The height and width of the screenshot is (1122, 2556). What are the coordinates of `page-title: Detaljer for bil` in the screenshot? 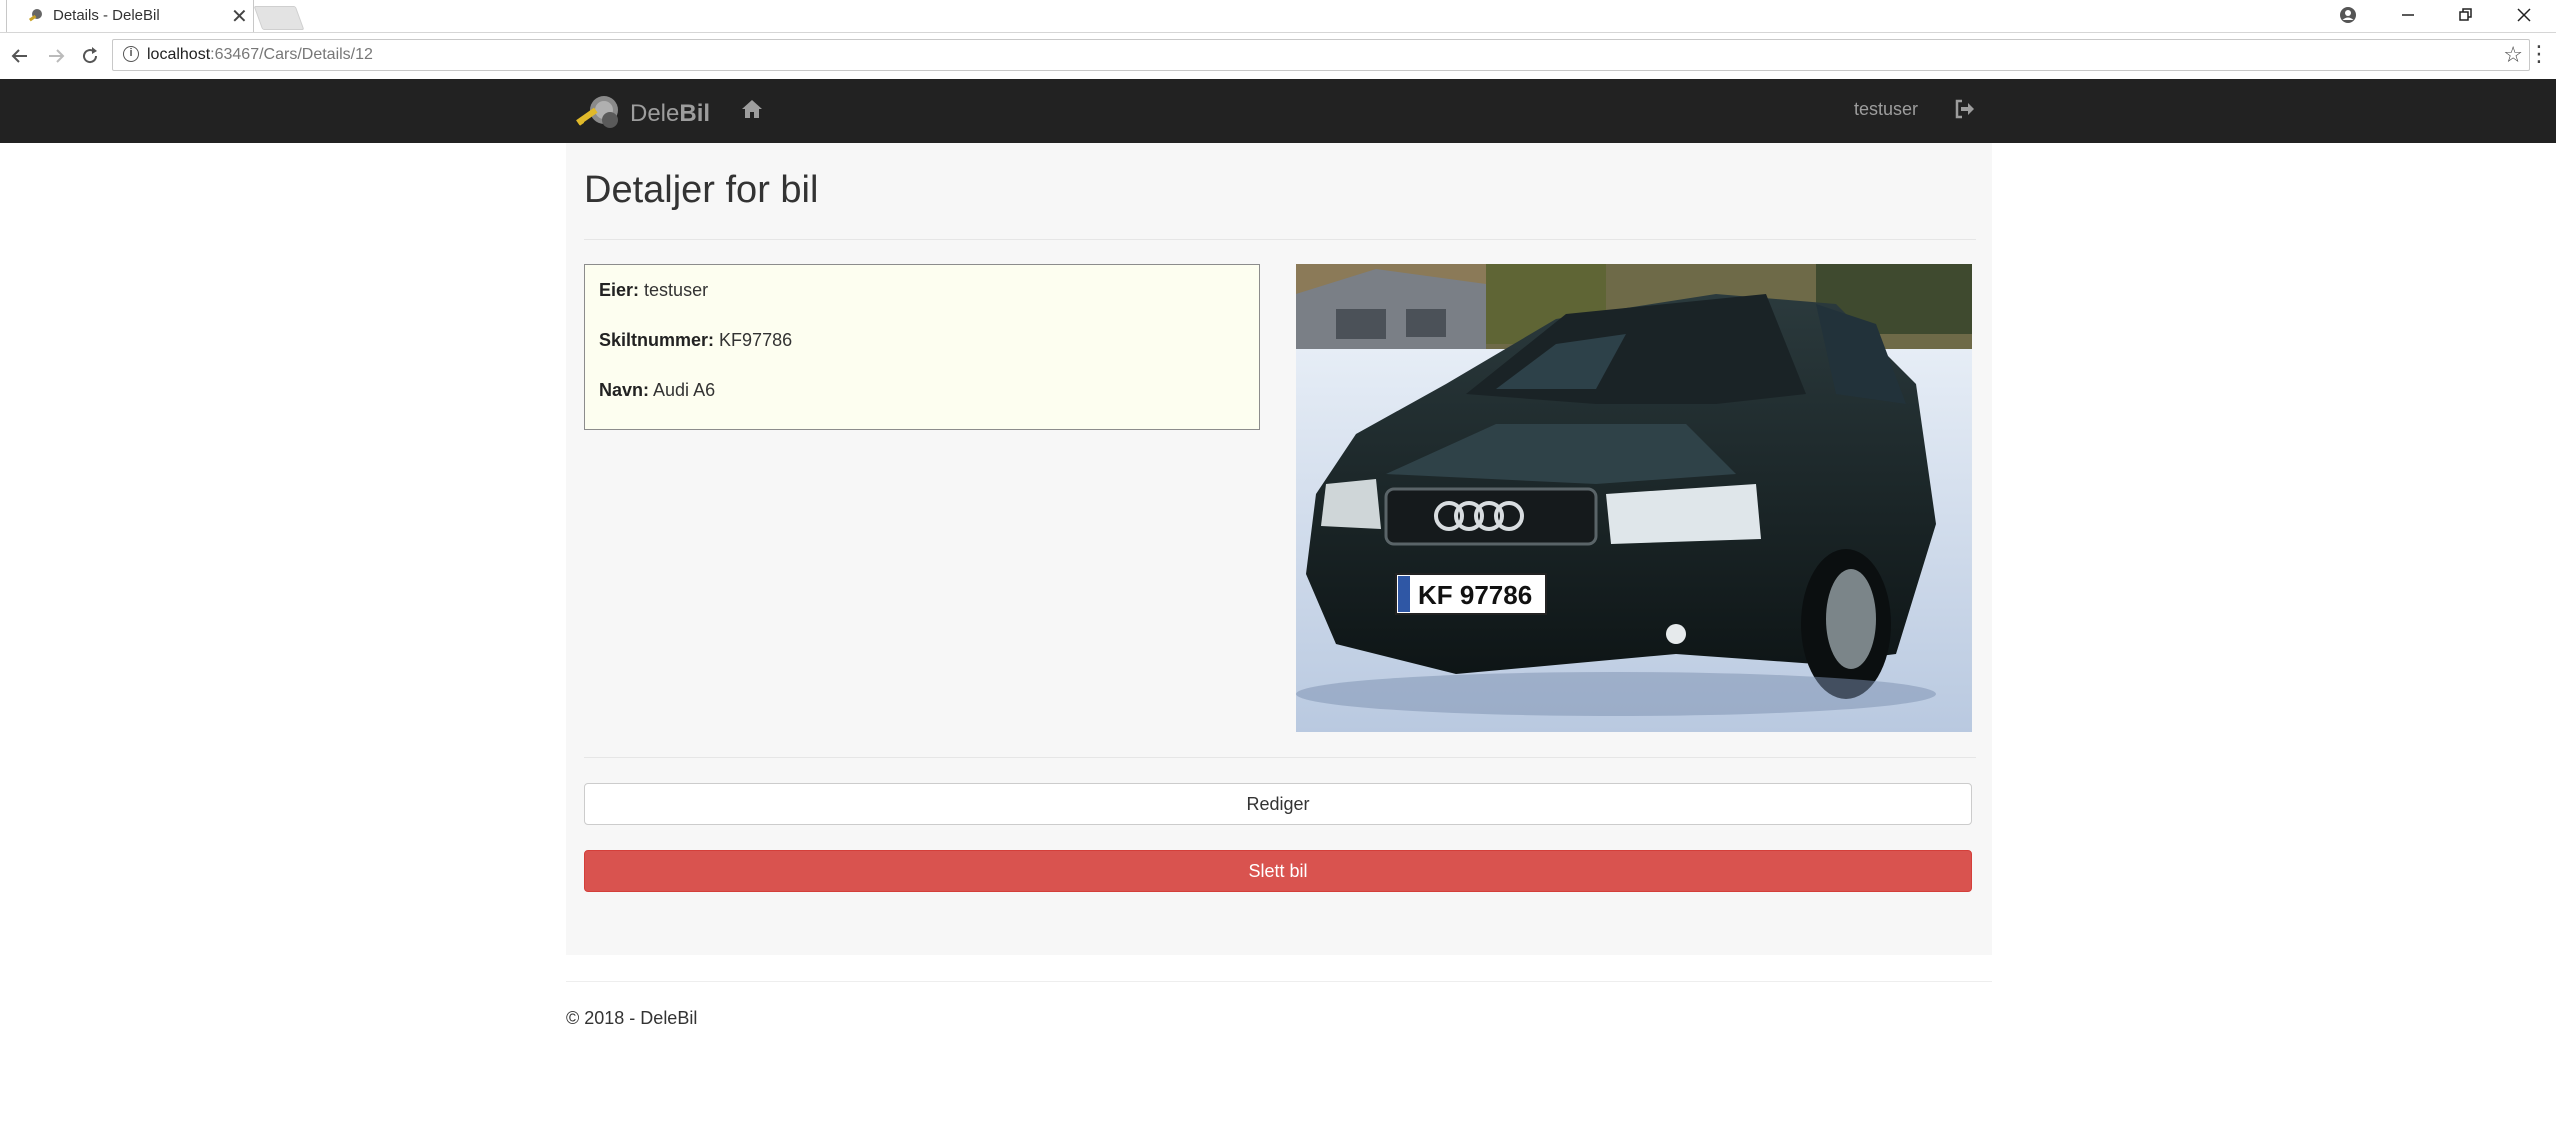 It's located at (701, 190).